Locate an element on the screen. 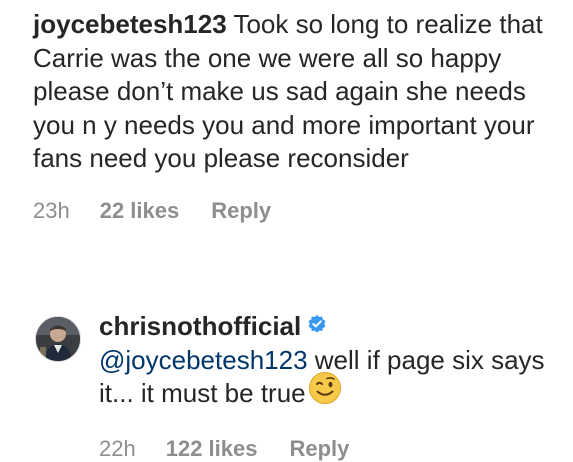 Image resolution: width=573 pixels, height=462 pixels. comment-username: joycebetesh123 is located at coordinates (130, 24).